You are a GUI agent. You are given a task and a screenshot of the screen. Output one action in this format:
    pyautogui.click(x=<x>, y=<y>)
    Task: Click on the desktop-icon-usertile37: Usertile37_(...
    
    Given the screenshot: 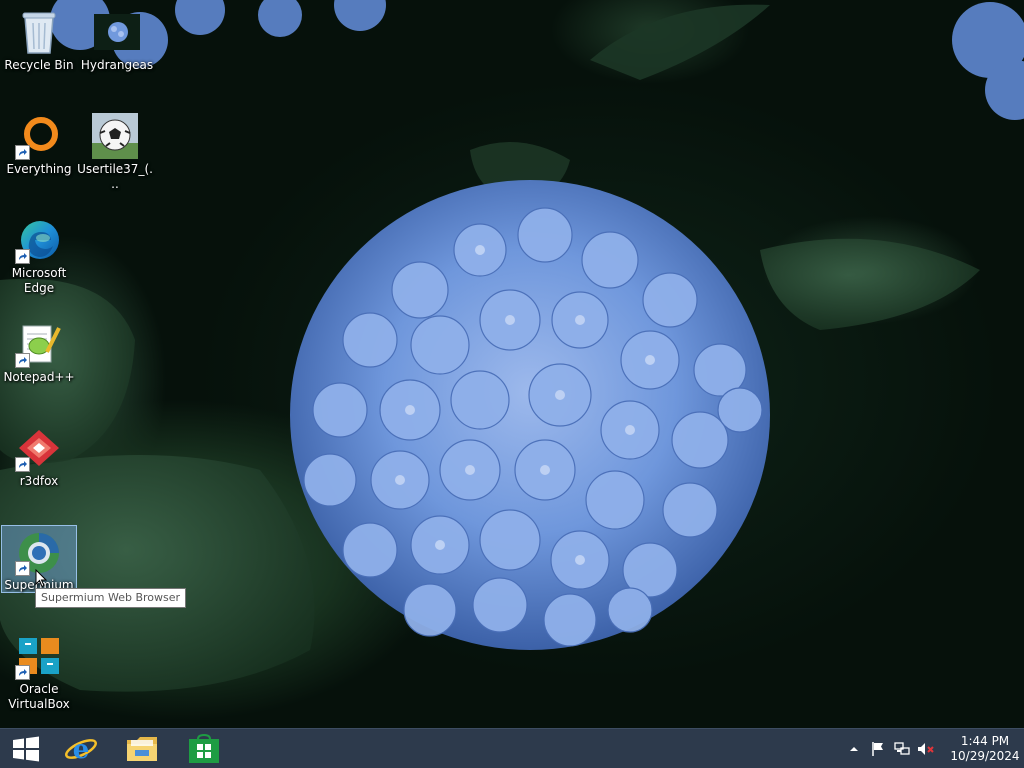 What is the action you would take?
    pyautogui.click(x=115, y=150)
    